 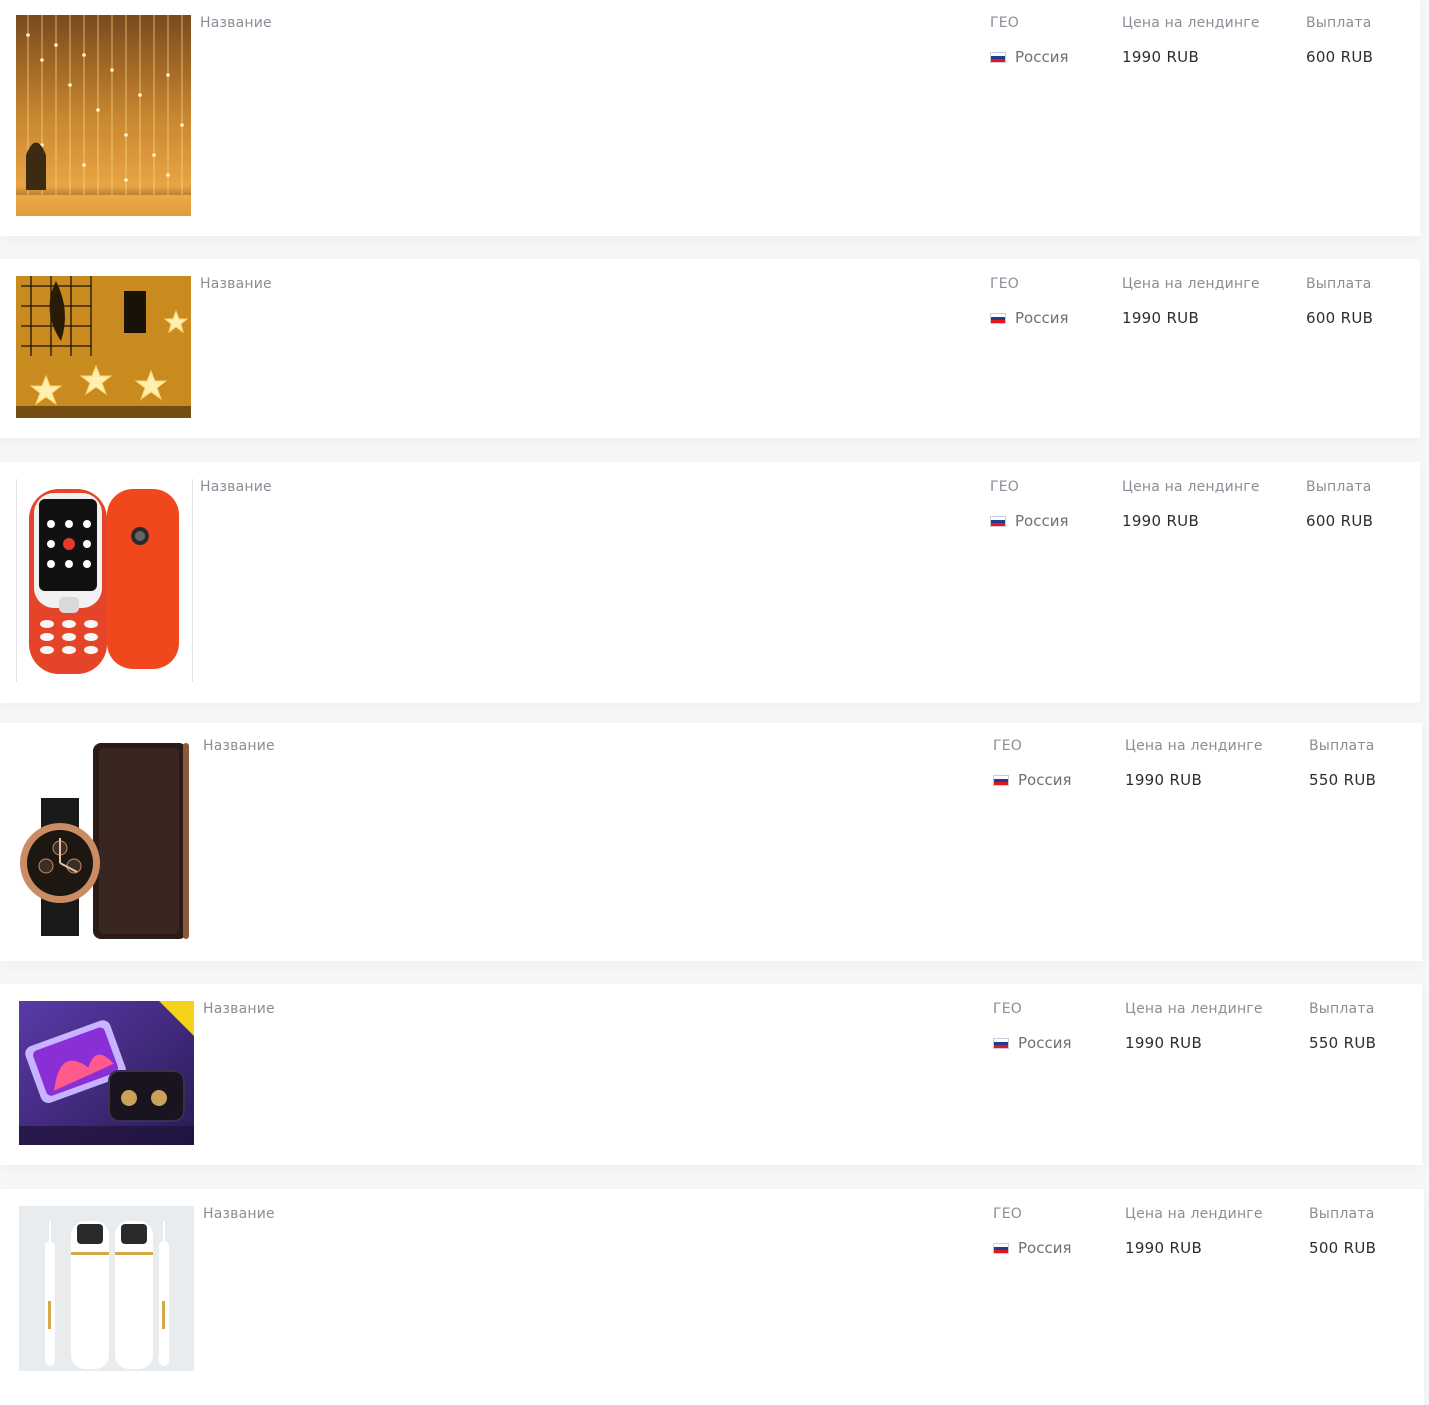 What do you see at coordinates (106, 1073) in the screenshot?
I see `power-bank-earbuds-image` at bounding box center [106, 1073].